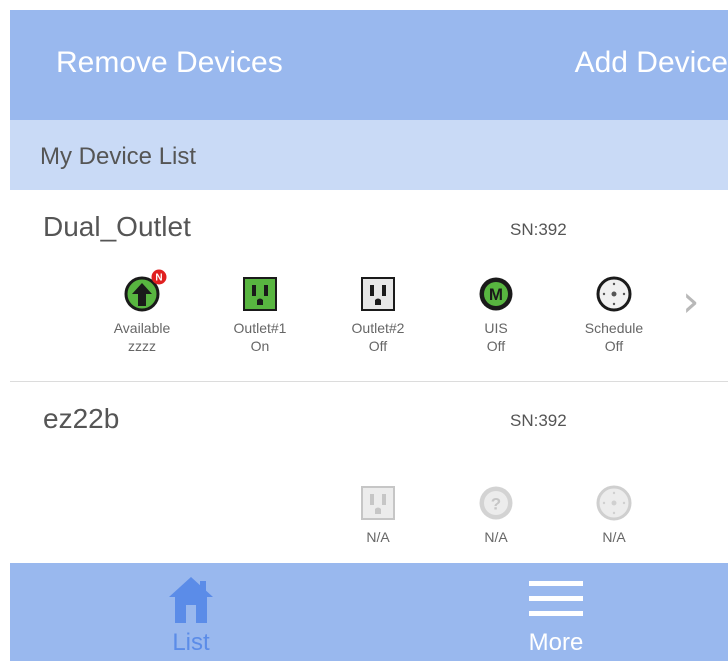  I want to click on outlet-item: N/A, so click(378, 515).